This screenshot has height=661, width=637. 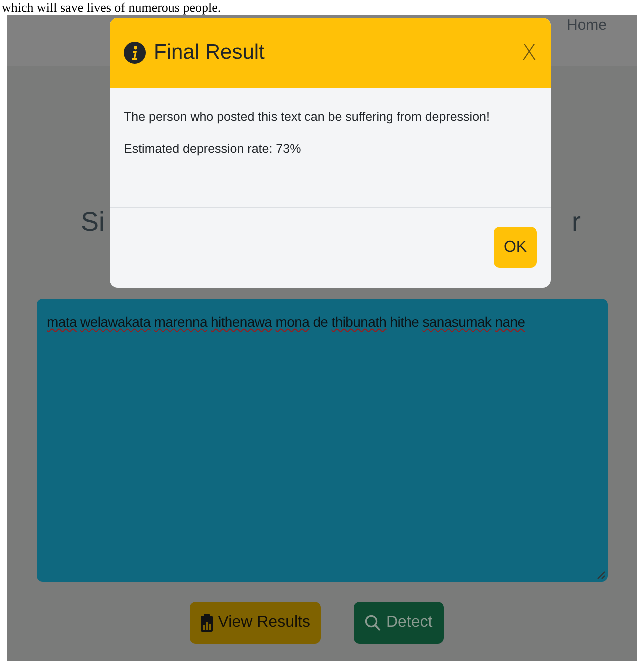 What do you see at coordinates (256, 623) in the screenshot?
I see `view-results-button: View Results` at bounding box center [256, 623].